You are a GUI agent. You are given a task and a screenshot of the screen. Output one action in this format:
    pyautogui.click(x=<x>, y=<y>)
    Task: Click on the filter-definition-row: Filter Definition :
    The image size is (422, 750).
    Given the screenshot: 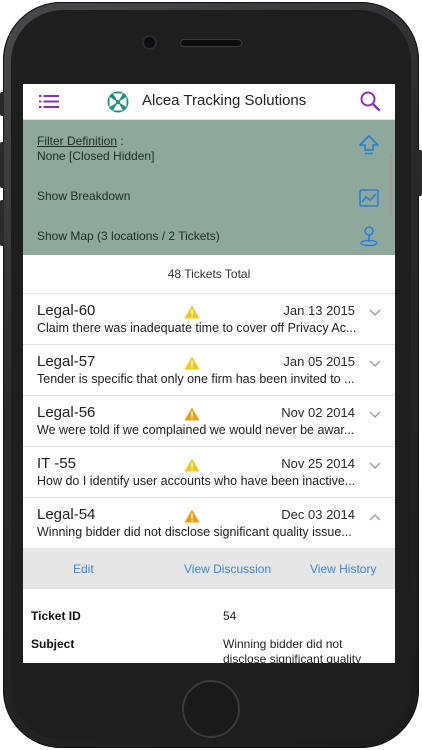 What is the action you would take?
    pyautogui.click(x=80, y=141)
    